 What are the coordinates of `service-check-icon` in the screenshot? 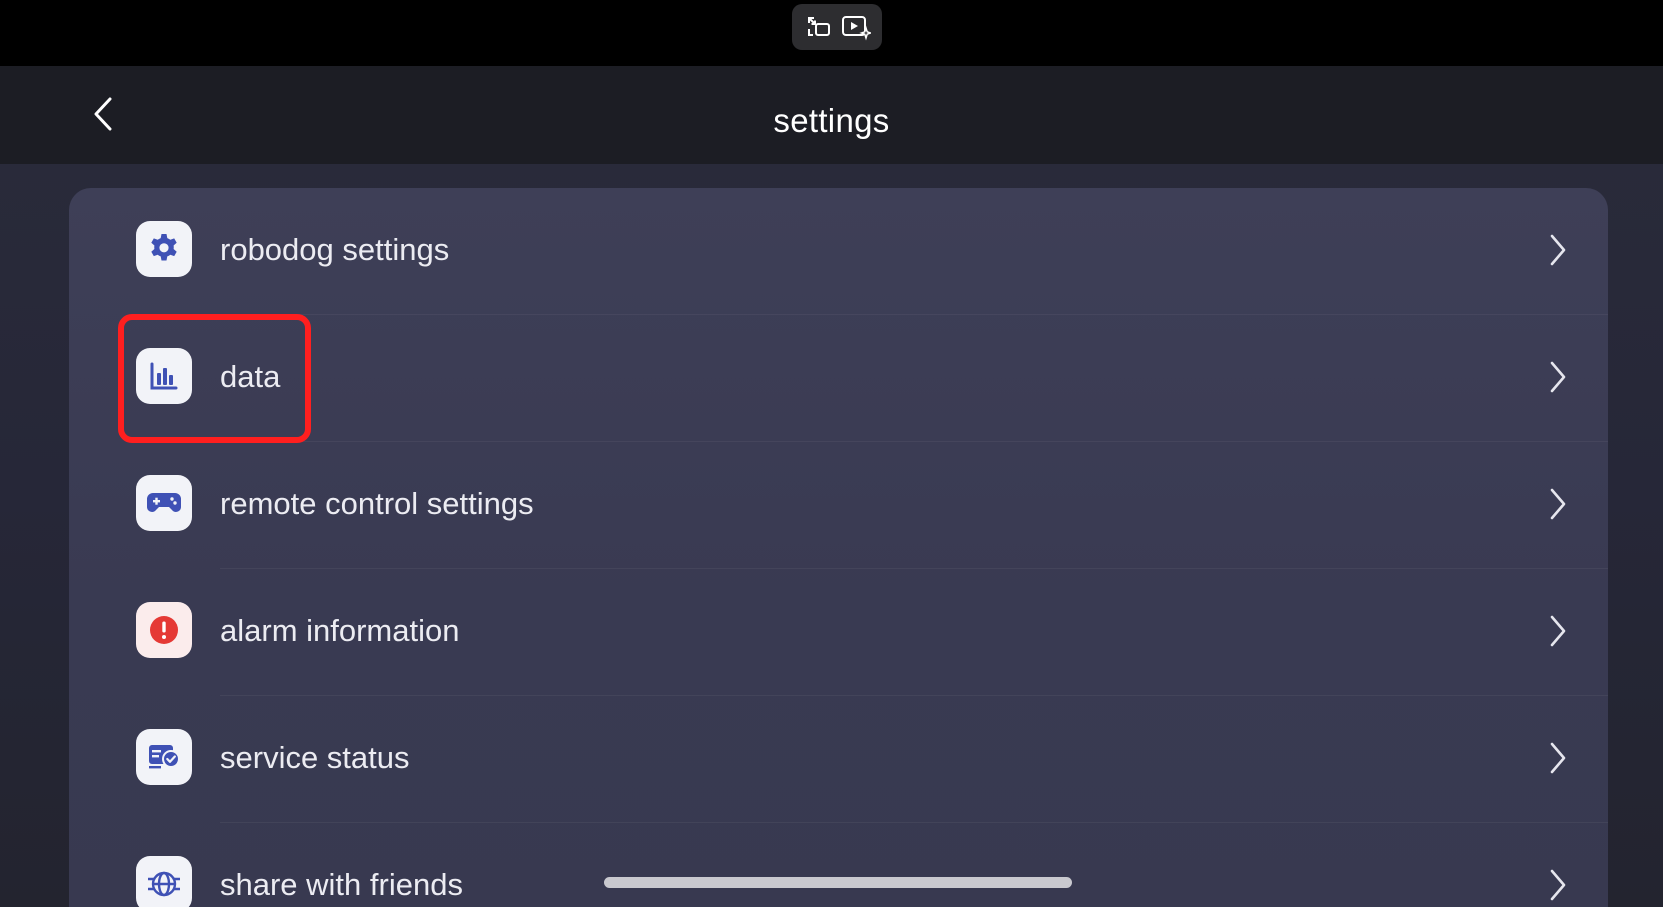 It's located at (164, 757).